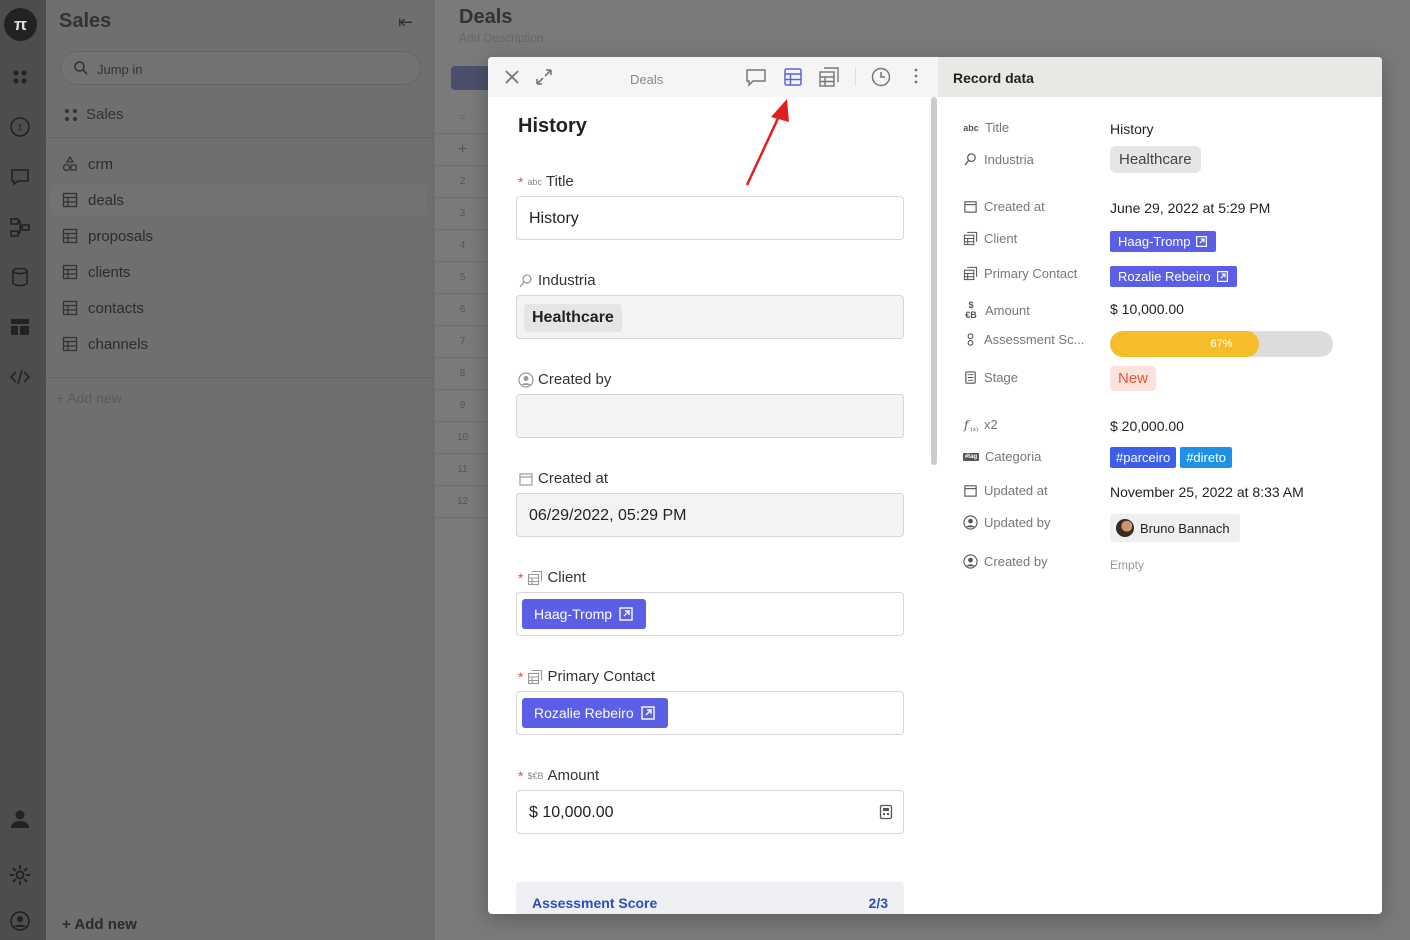  What do you see at coordinates (1173, 276) in the screenshot?
I see `primary-contact-link-tag: Rozalie Rebeiro` at bounding box center [1173, 276].